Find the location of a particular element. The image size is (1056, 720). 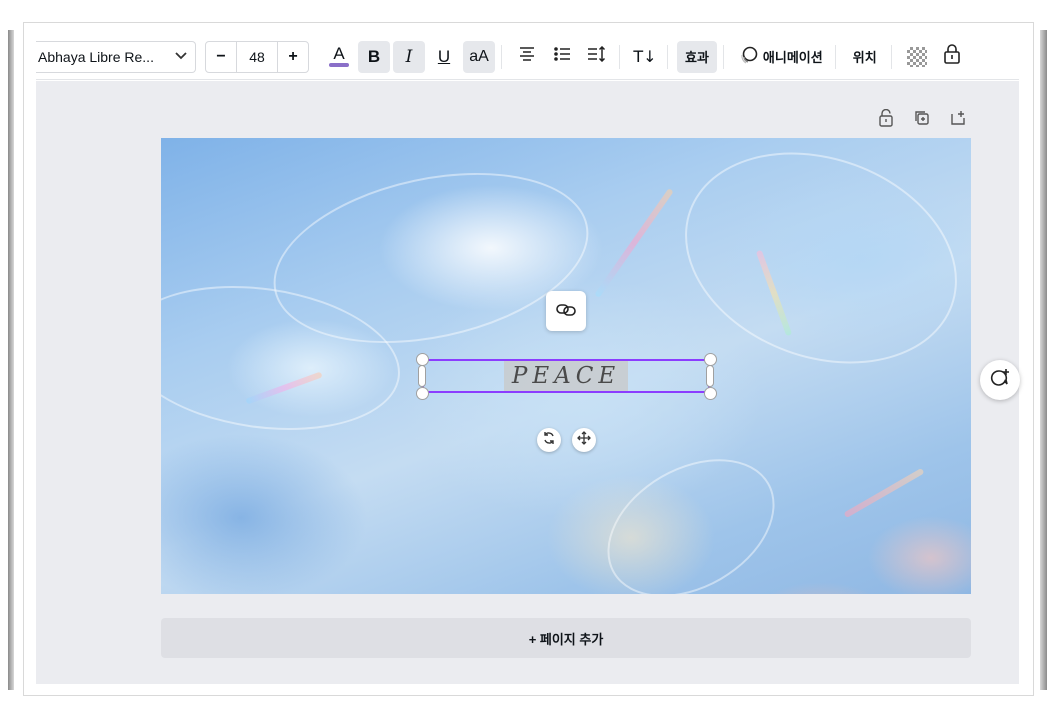

lock-button is located at coordinates (952, 57).